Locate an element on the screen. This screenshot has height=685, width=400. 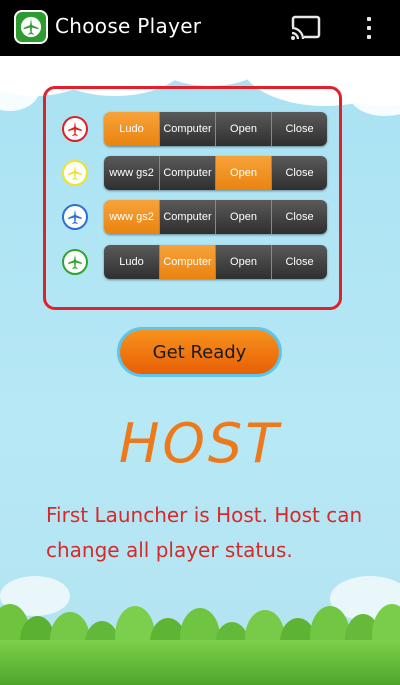
host-title: HOST is located at coordinates (200, 443).